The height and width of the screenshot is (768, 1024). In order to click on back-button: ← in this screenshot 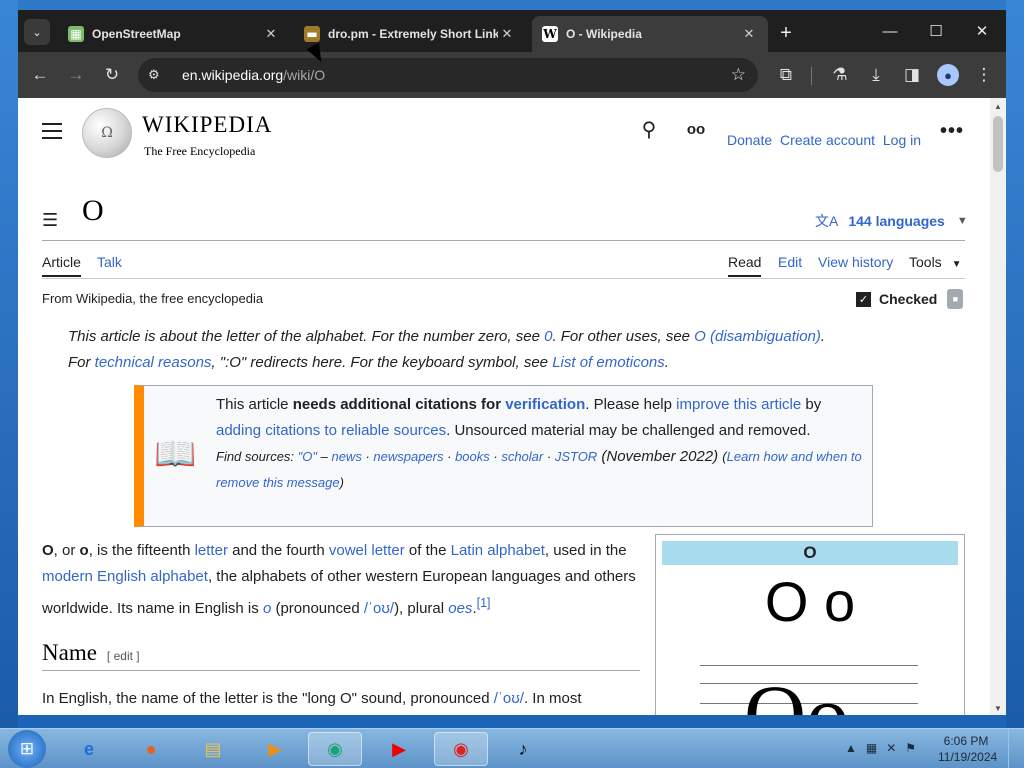, I will do `click(40, 75)`.